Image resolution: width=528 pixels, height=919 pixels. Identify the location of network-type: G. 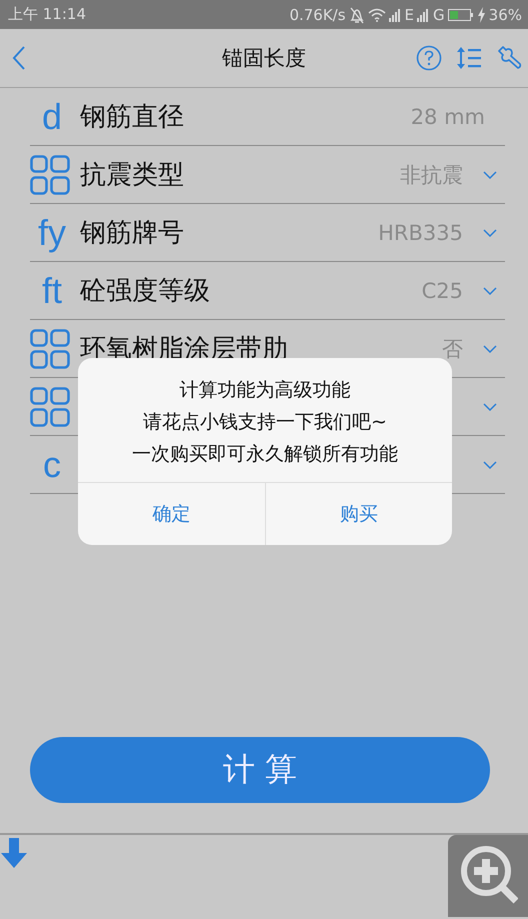
(439, 15).